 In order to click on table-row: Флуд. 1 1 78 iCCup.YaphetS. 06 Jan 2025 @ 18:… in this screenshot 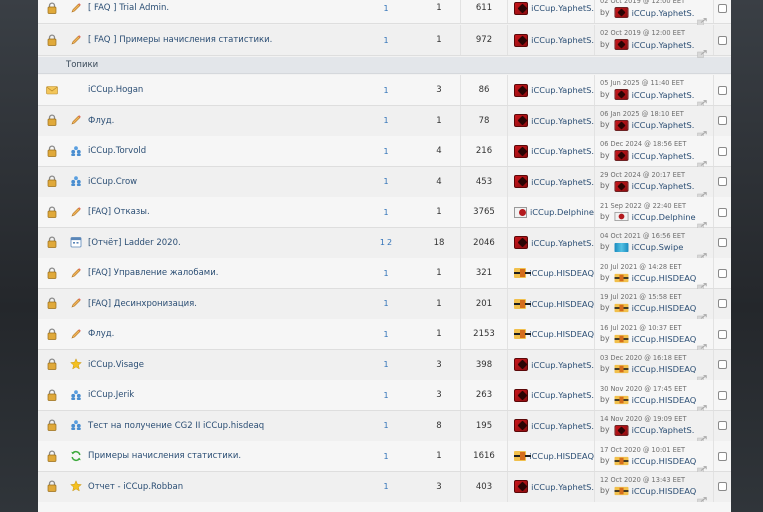, I will do `click(384, 122)`.